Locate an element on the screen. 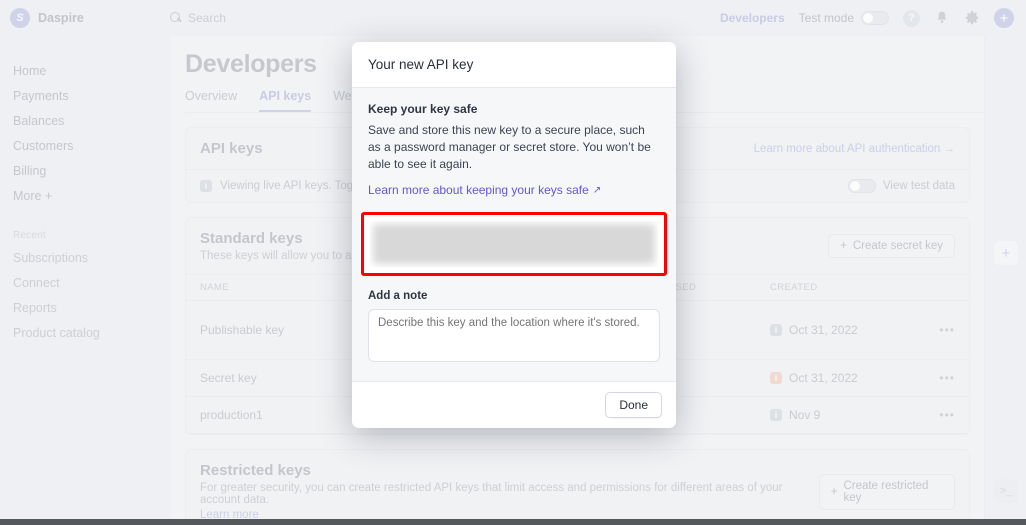 Image resolution: width=1026 pixels, height=525 pixels. sidebar-item-customers: Customers is located at coordinates (91, 145).